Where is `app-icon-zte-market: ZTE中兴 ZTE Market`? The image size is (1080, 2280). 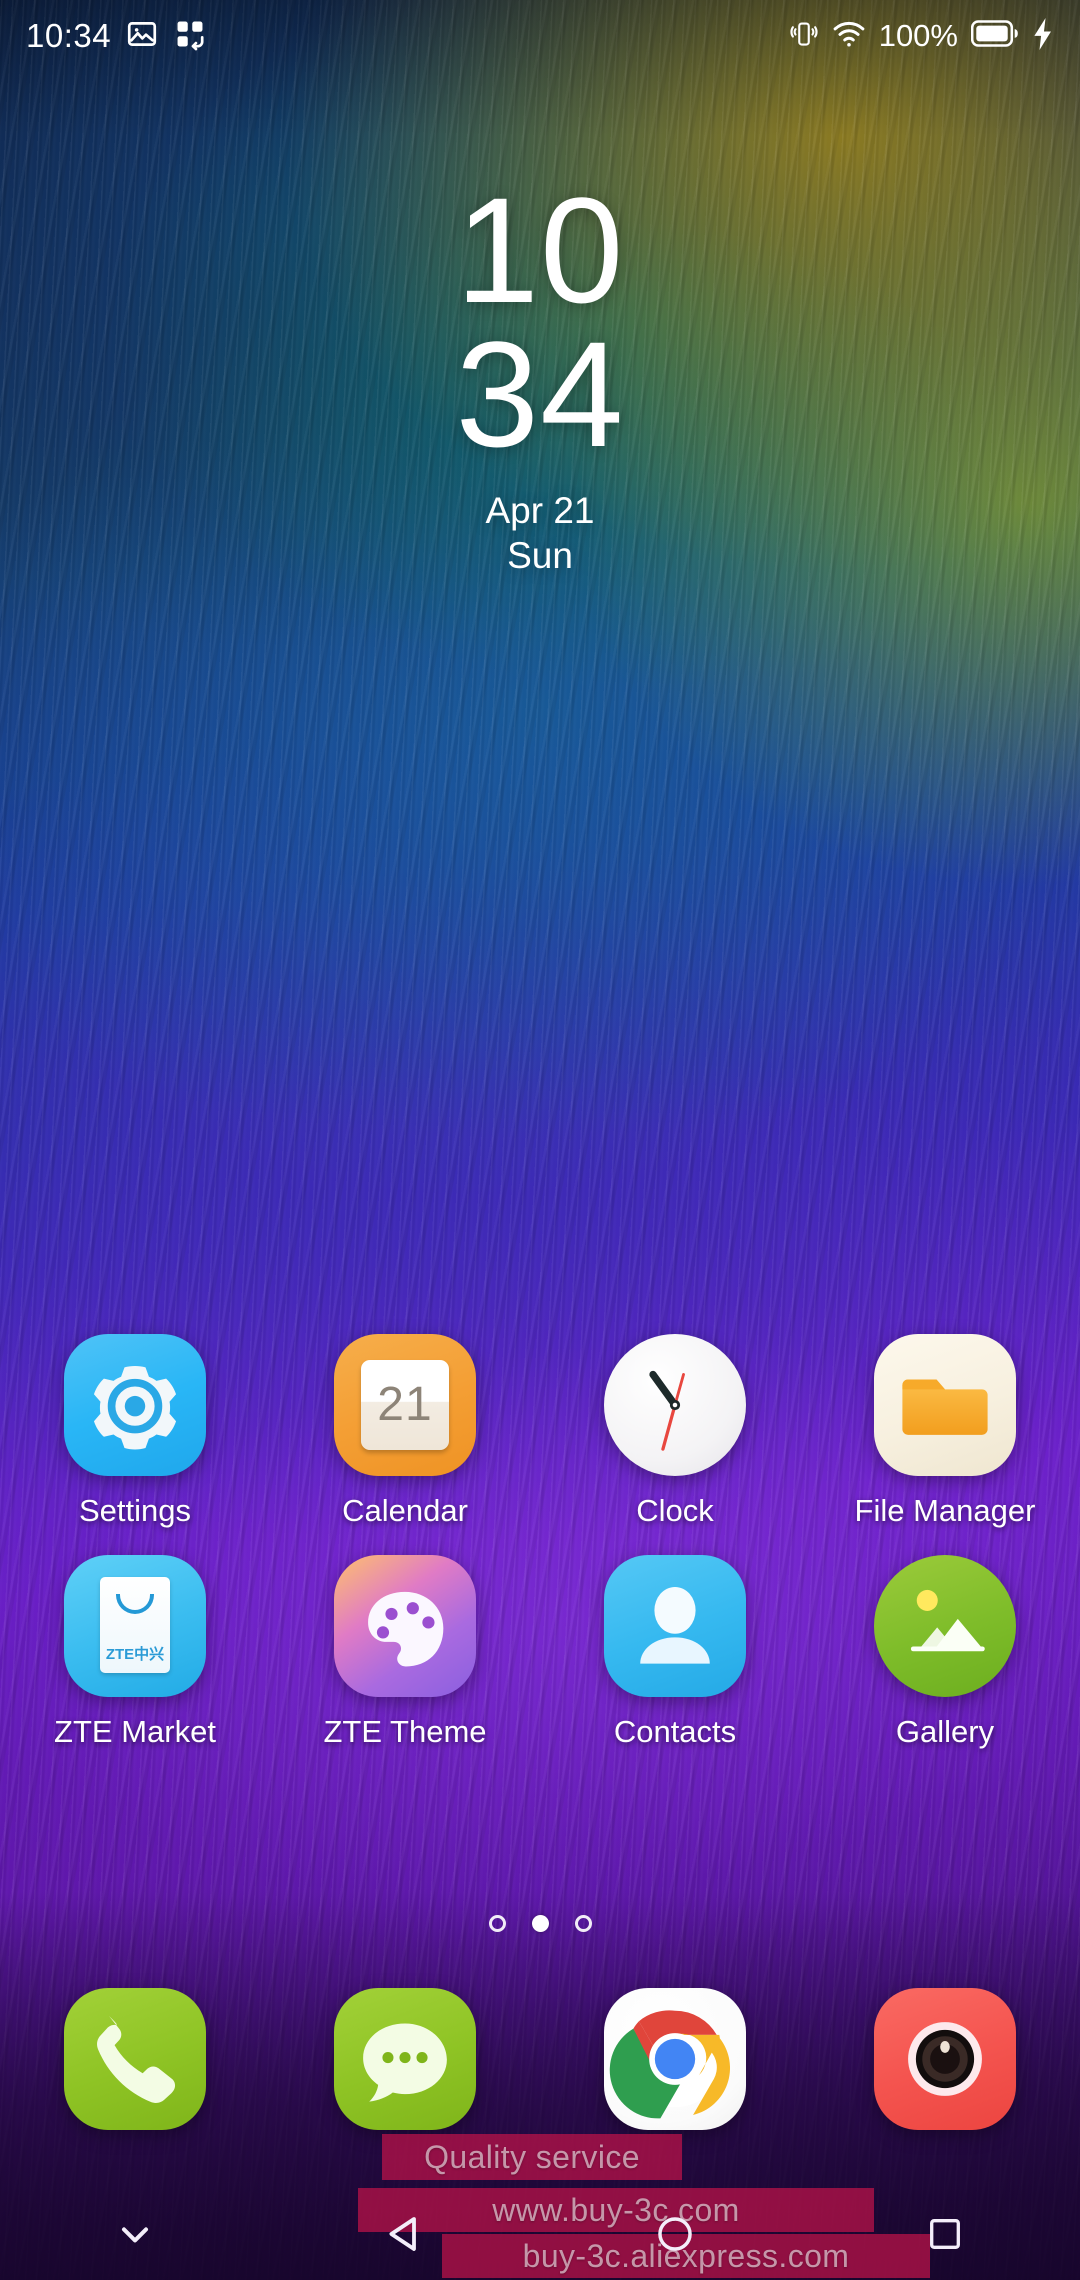
app-icon-zte-market: ZTE中兴 ZTE Market is located at coordinates (135, 1652).